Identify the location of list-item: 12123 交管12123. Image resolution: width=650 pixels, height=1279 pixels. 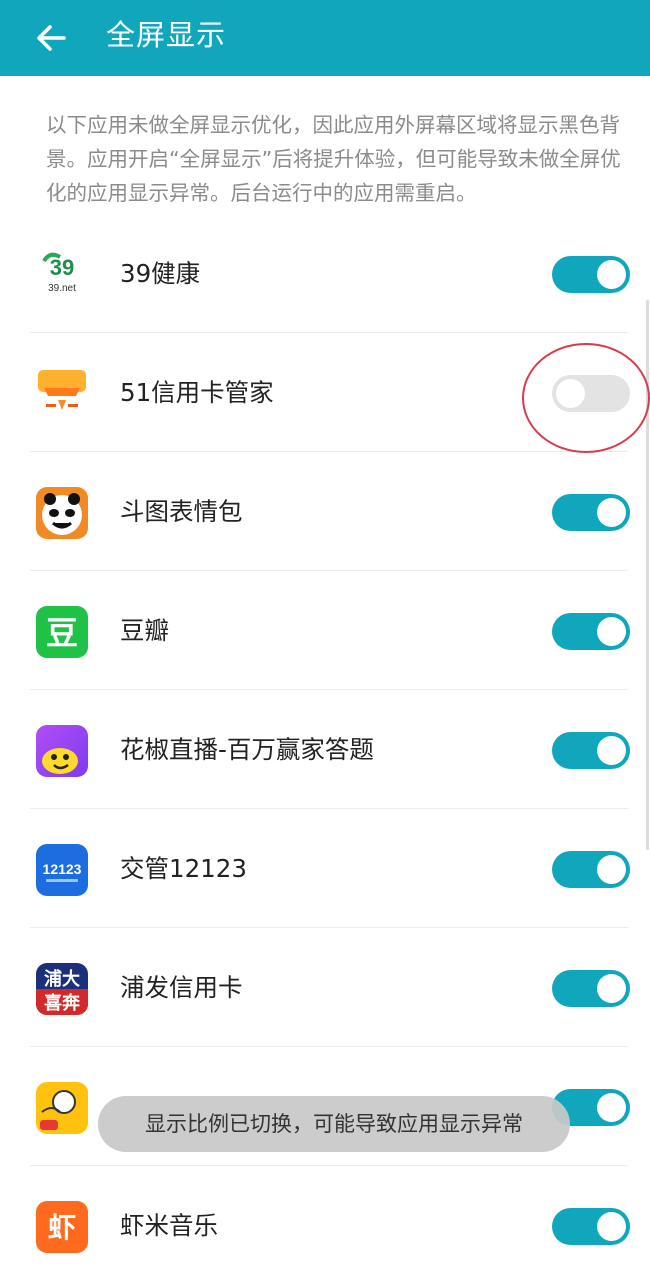
(325, 868).